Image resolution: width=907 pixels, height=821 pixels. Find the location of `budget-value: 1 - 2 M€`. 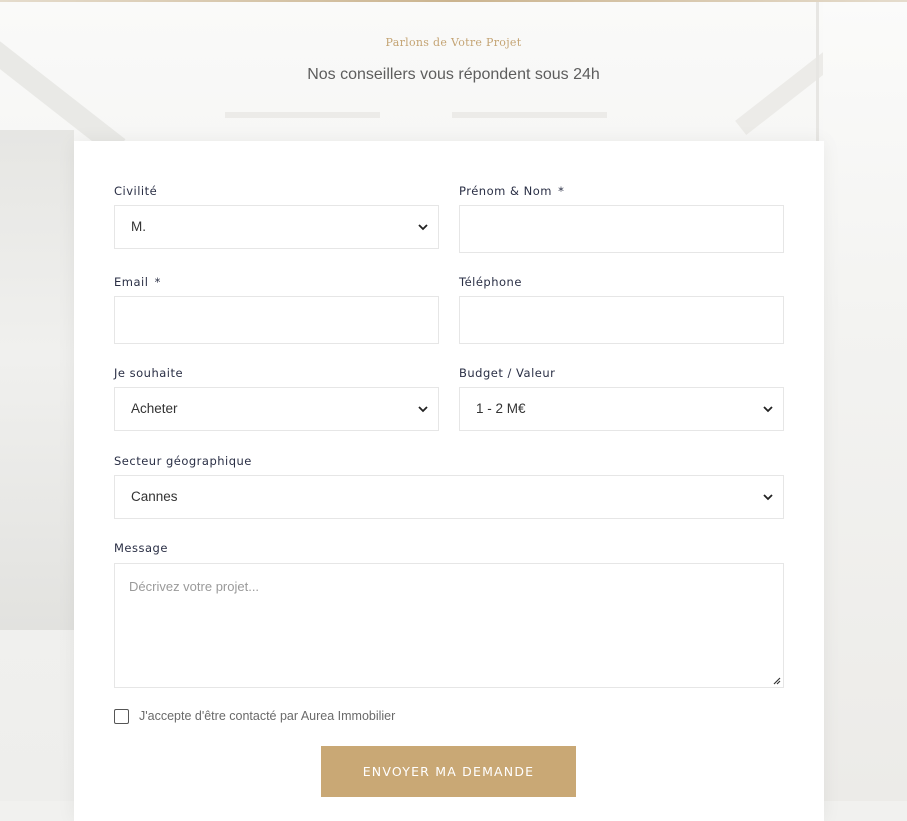

budget-value: 1 - 2 M€ is located at coordinates (501, 408).